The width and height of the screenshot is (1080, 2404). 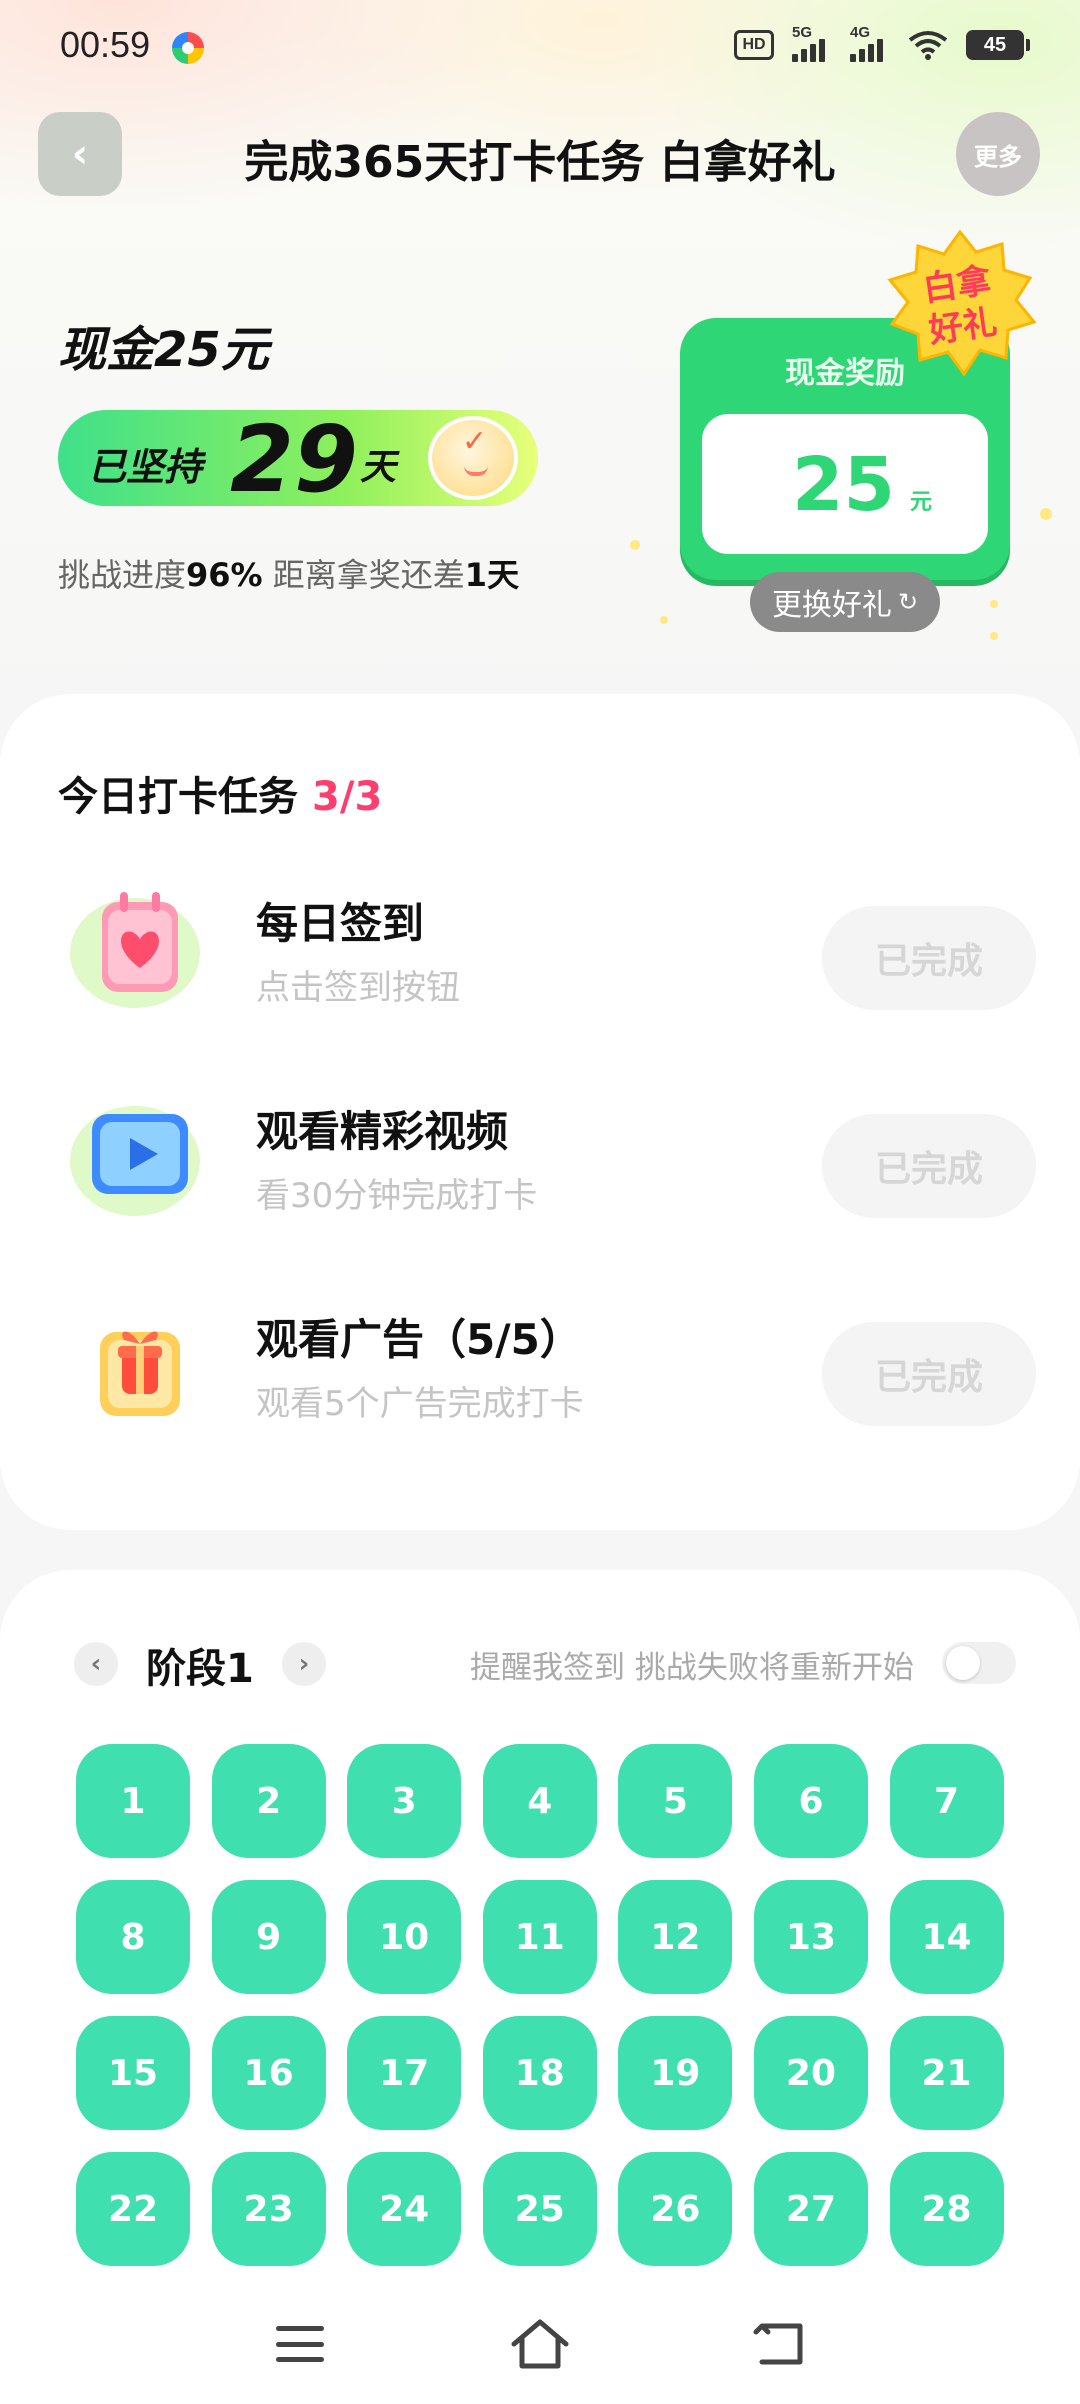 I want to click on more-button: 更多, so click(x=998, y=154).